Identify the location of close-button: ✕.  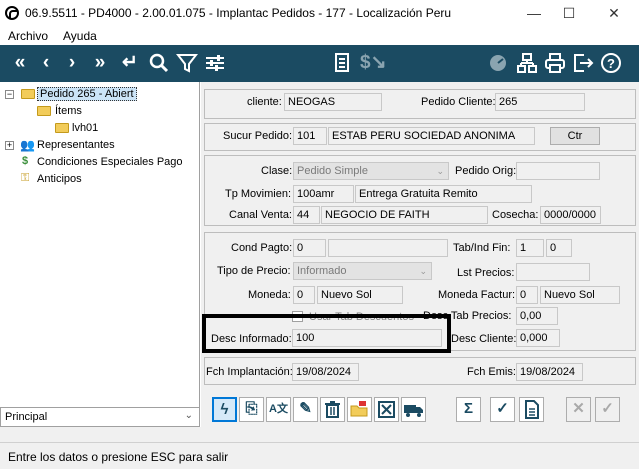
(614, 13).